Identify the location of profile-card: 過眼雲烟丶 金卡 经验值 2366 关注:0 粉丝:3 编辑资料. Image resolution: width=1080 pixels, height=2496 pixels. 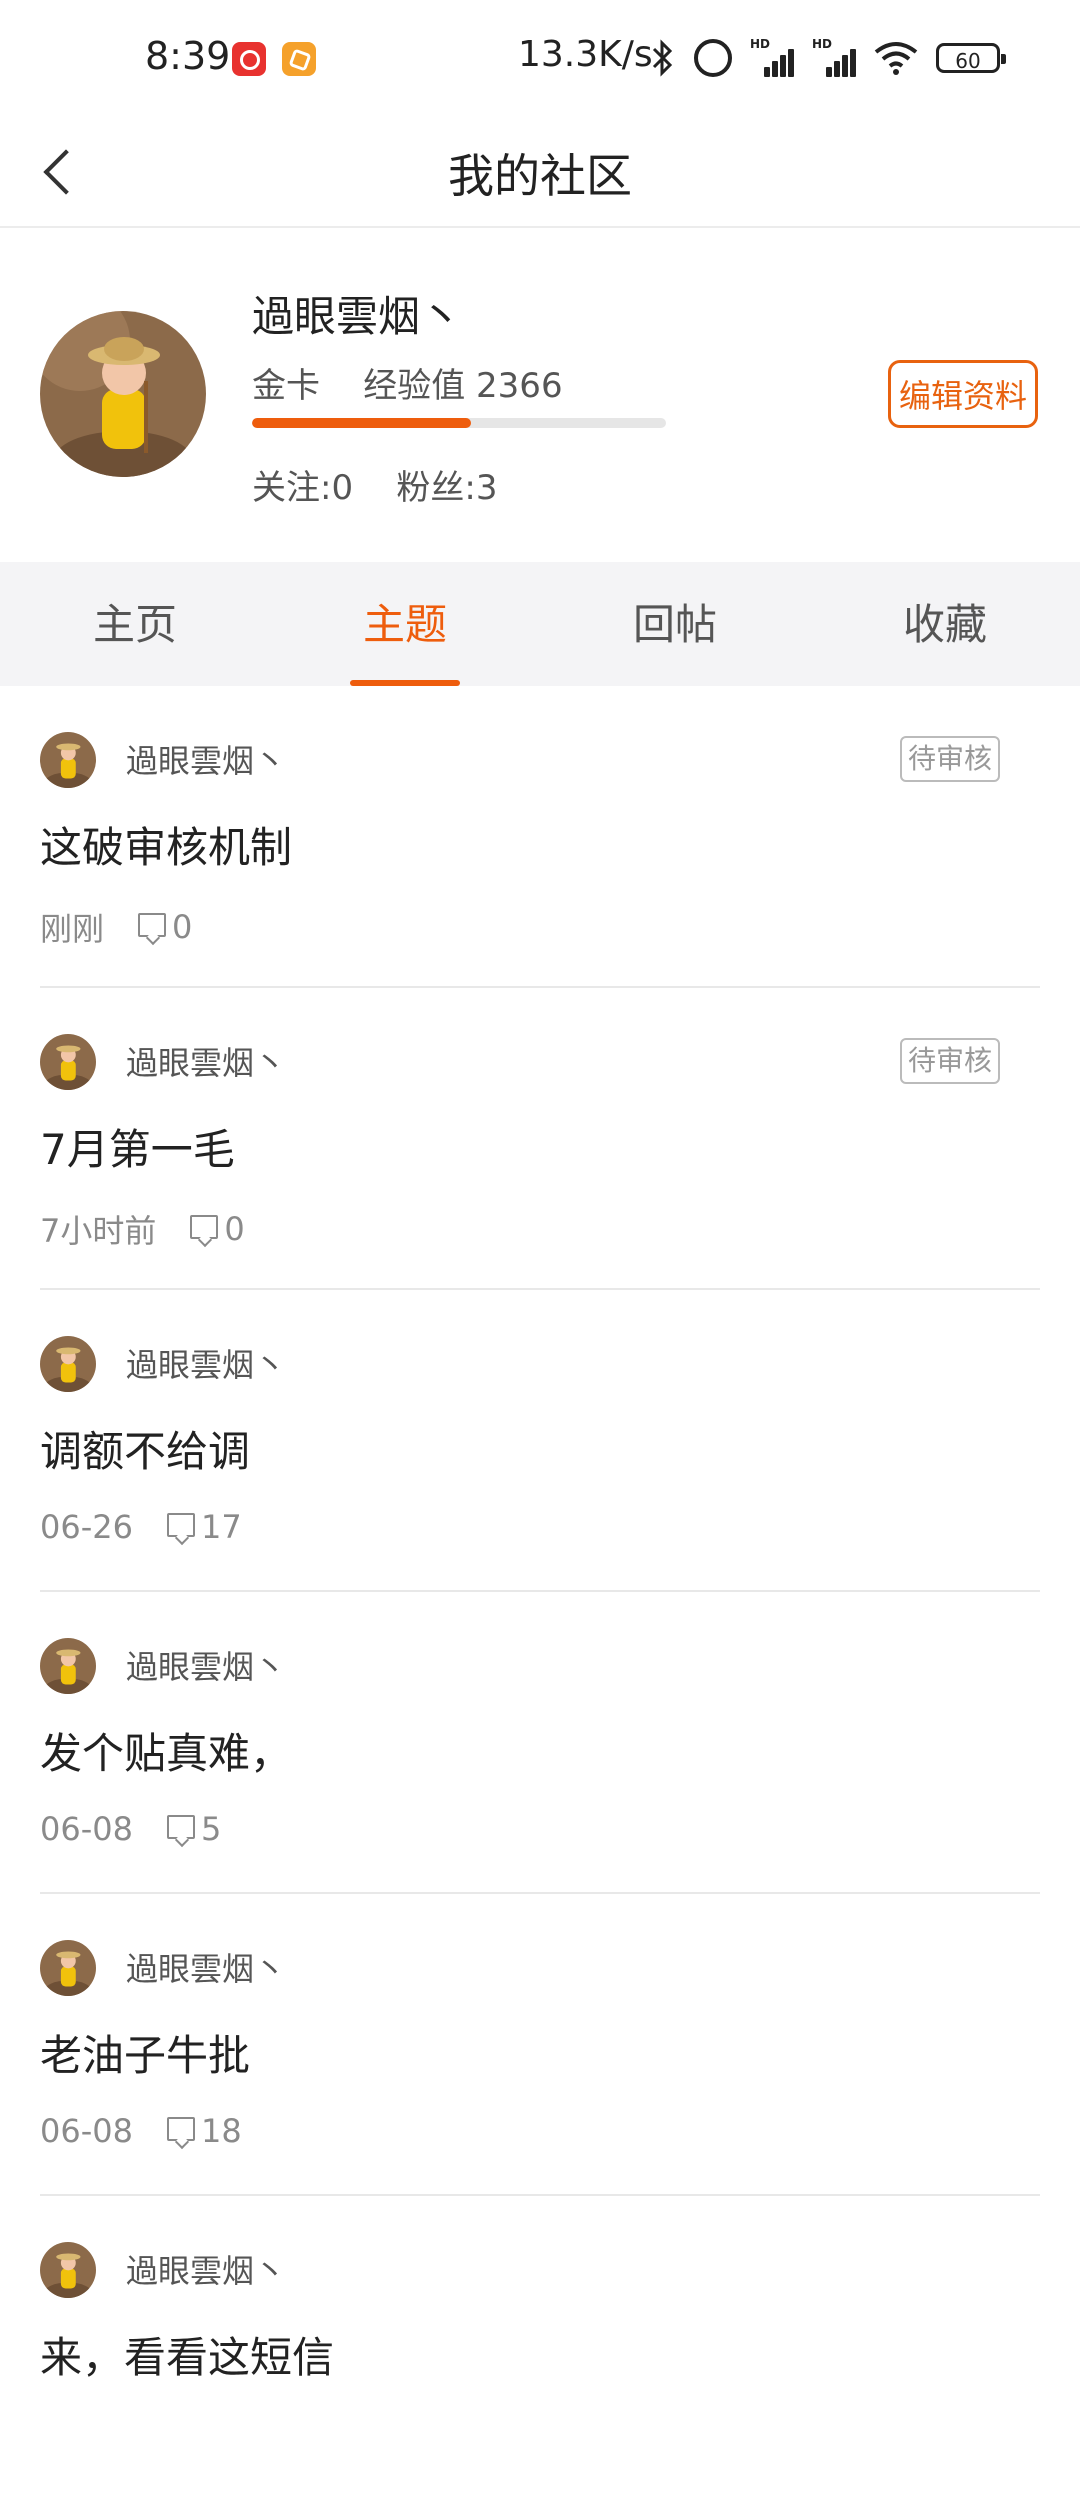
(540, 394).